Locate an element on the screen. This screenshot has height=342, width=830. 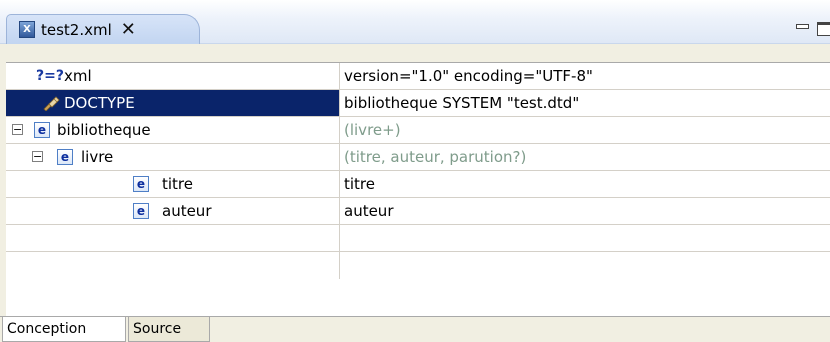
content-model: (livre+) is located at coordinates (372, 130).